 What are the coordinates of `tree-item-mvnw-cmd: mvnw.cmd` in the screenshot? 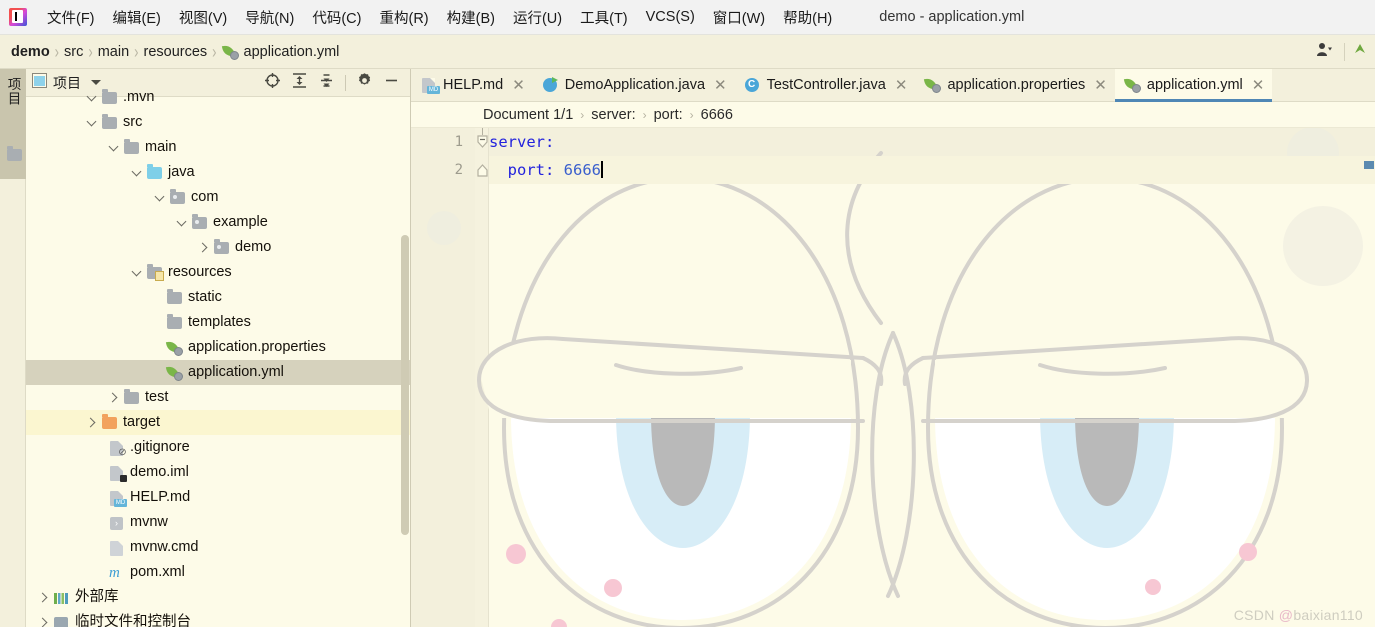 It's located at (218, 547).